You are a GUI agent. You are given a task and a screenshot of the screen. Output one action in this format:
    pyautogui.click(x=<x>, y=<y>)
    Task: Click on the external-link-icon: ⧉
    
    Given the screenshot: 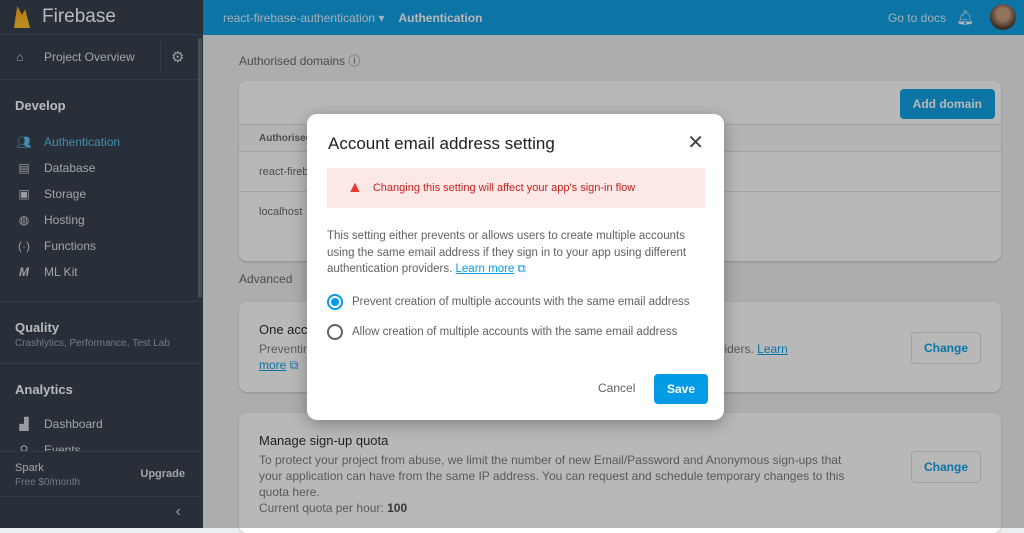 What is the action you would take?
    pyautogui.click(x=521, y=269)
    